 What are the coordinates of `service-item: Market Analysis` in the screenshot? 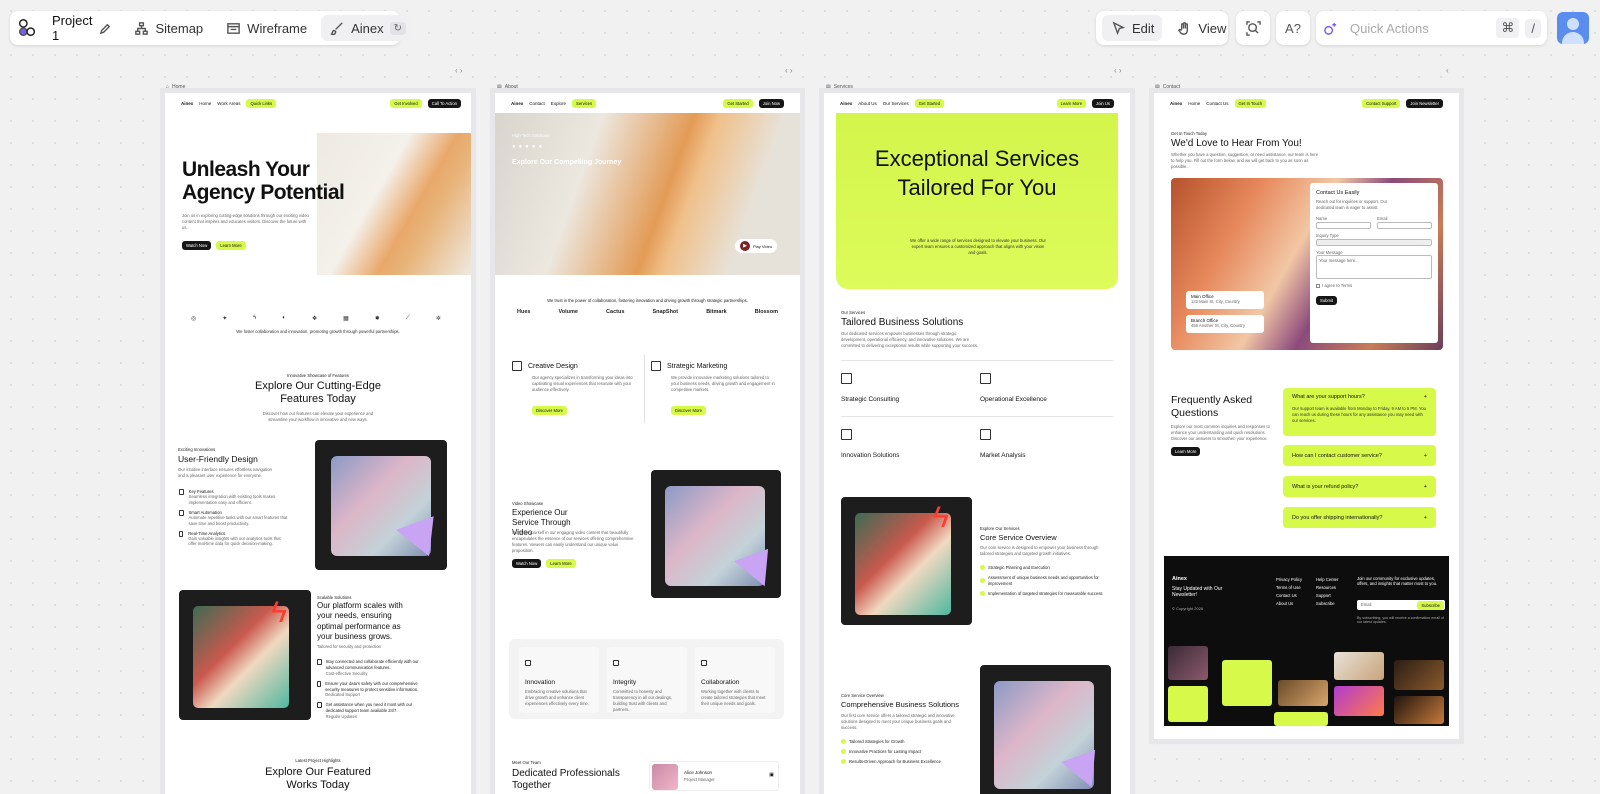 It's located at (1003, 443).